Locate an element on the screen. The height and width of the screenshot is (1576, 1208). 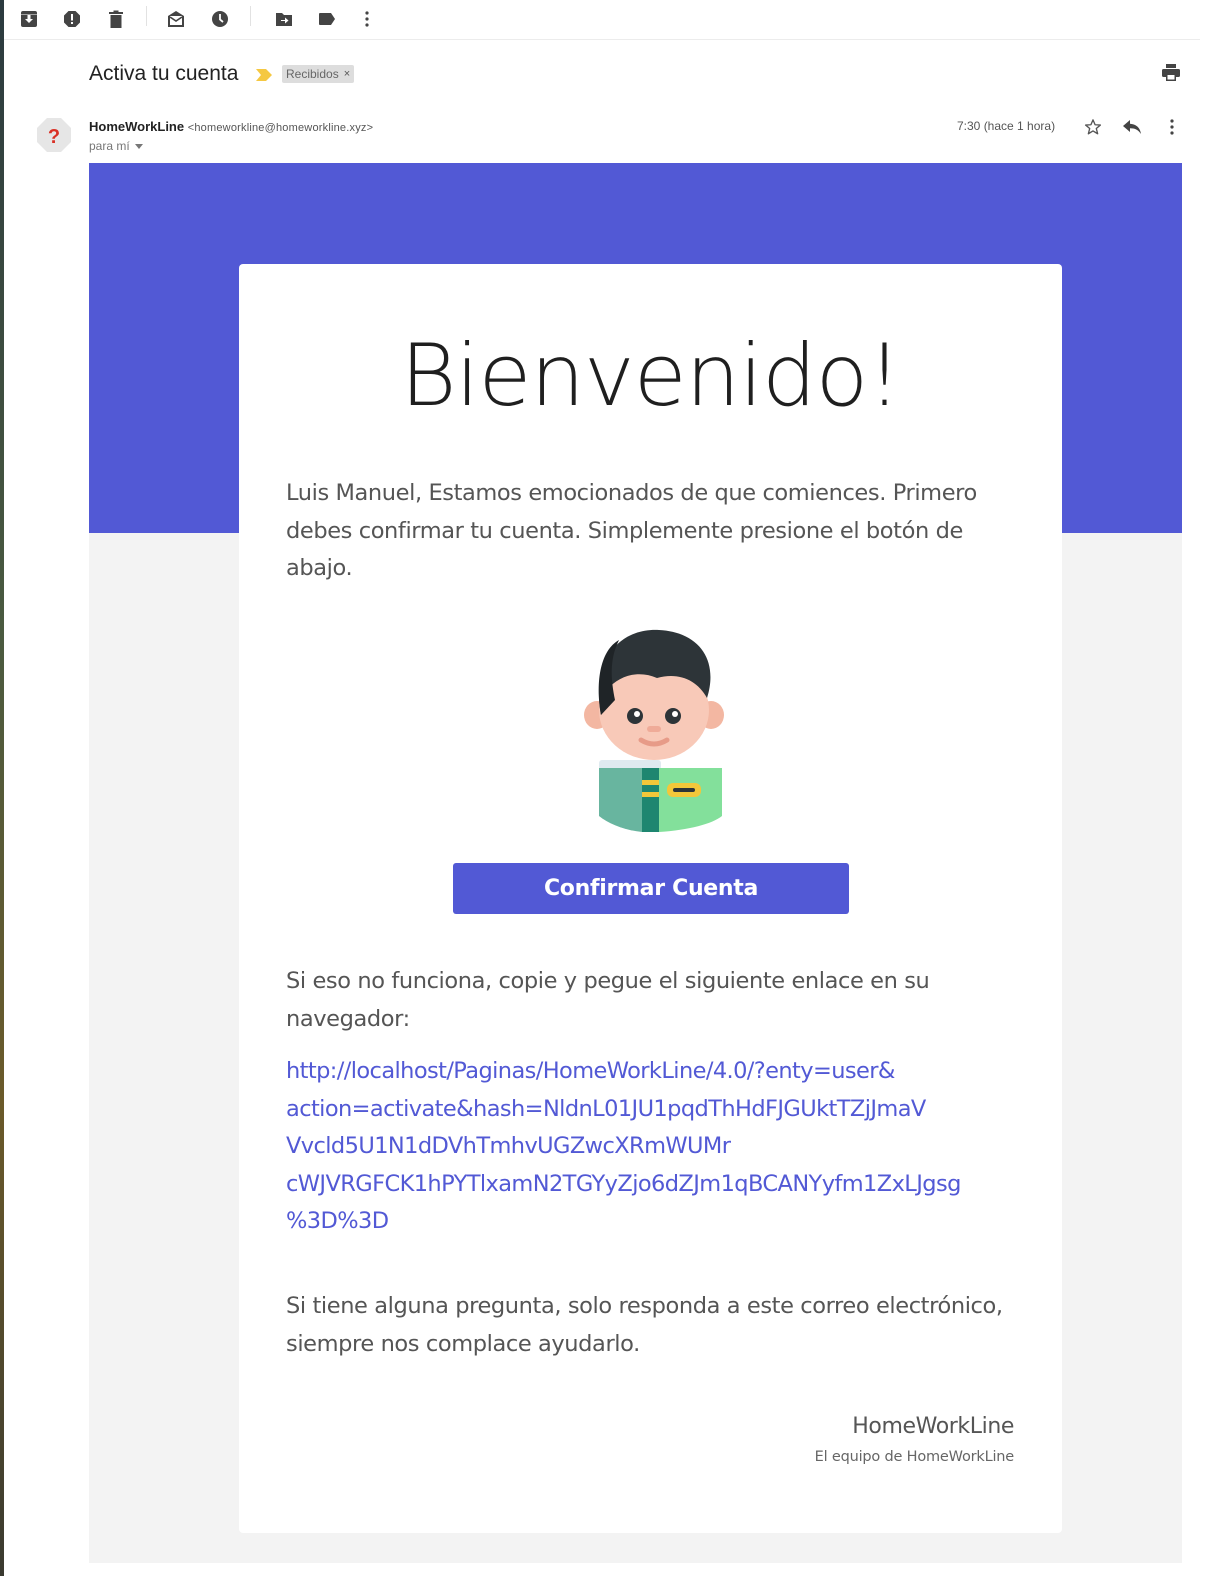
snooze-button is located at coordinates (220, 19).